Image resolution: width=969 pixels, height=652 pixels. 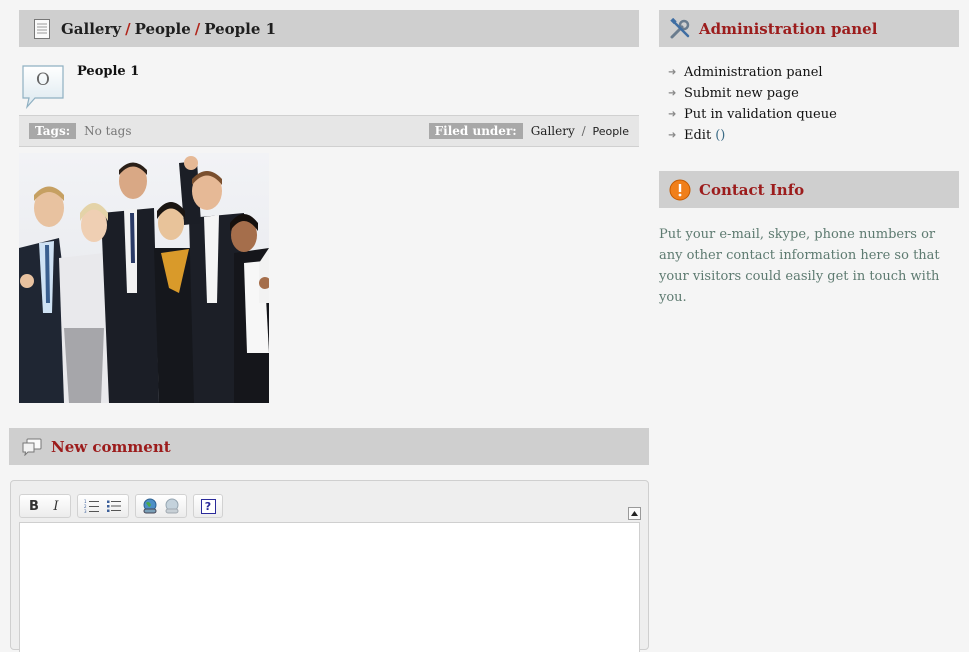 I want to click on new-comment-title: New comment, so click(x=111, y=446).